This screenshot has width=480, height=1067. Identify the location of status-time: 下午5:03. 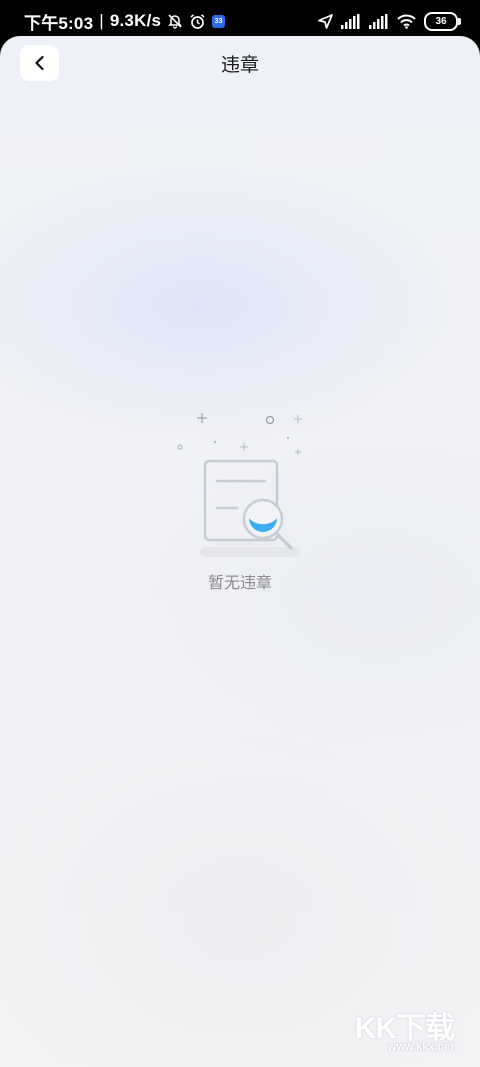
(59, 23).